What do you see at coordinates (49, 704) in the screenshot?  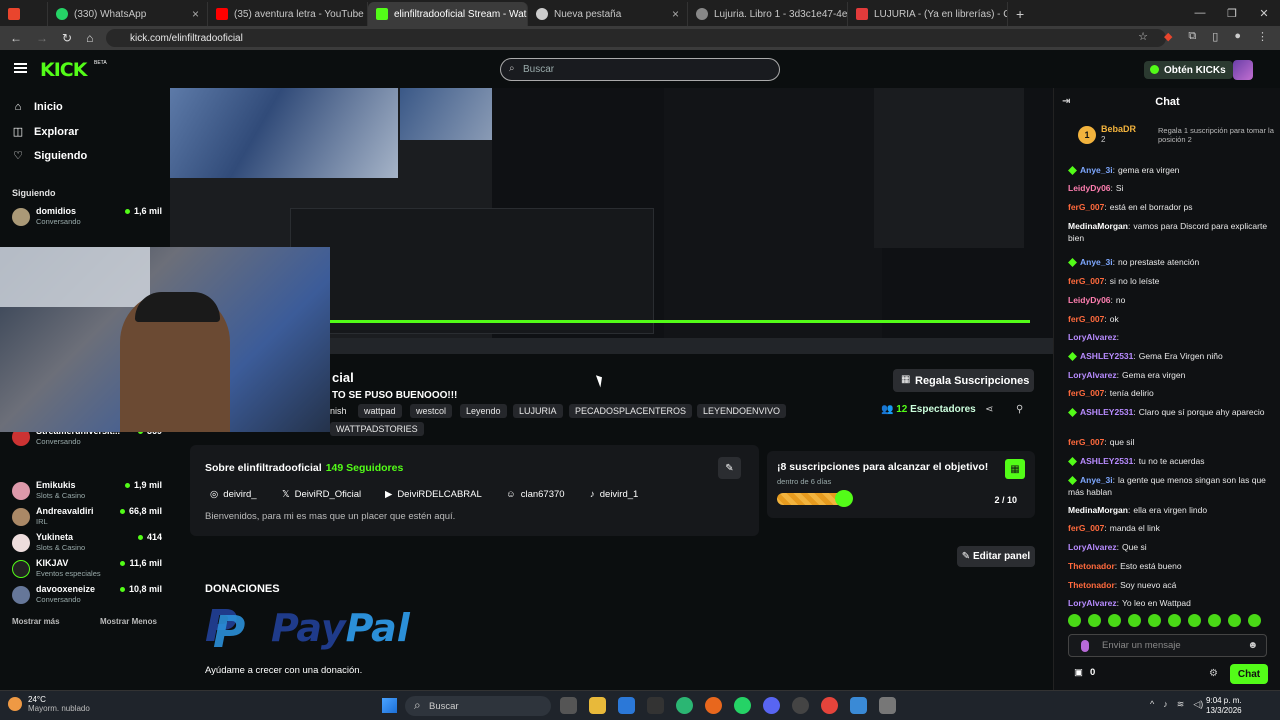 I see `weather-widget: 24°C Mayorm. nublado` at bounding box center [49, 704].